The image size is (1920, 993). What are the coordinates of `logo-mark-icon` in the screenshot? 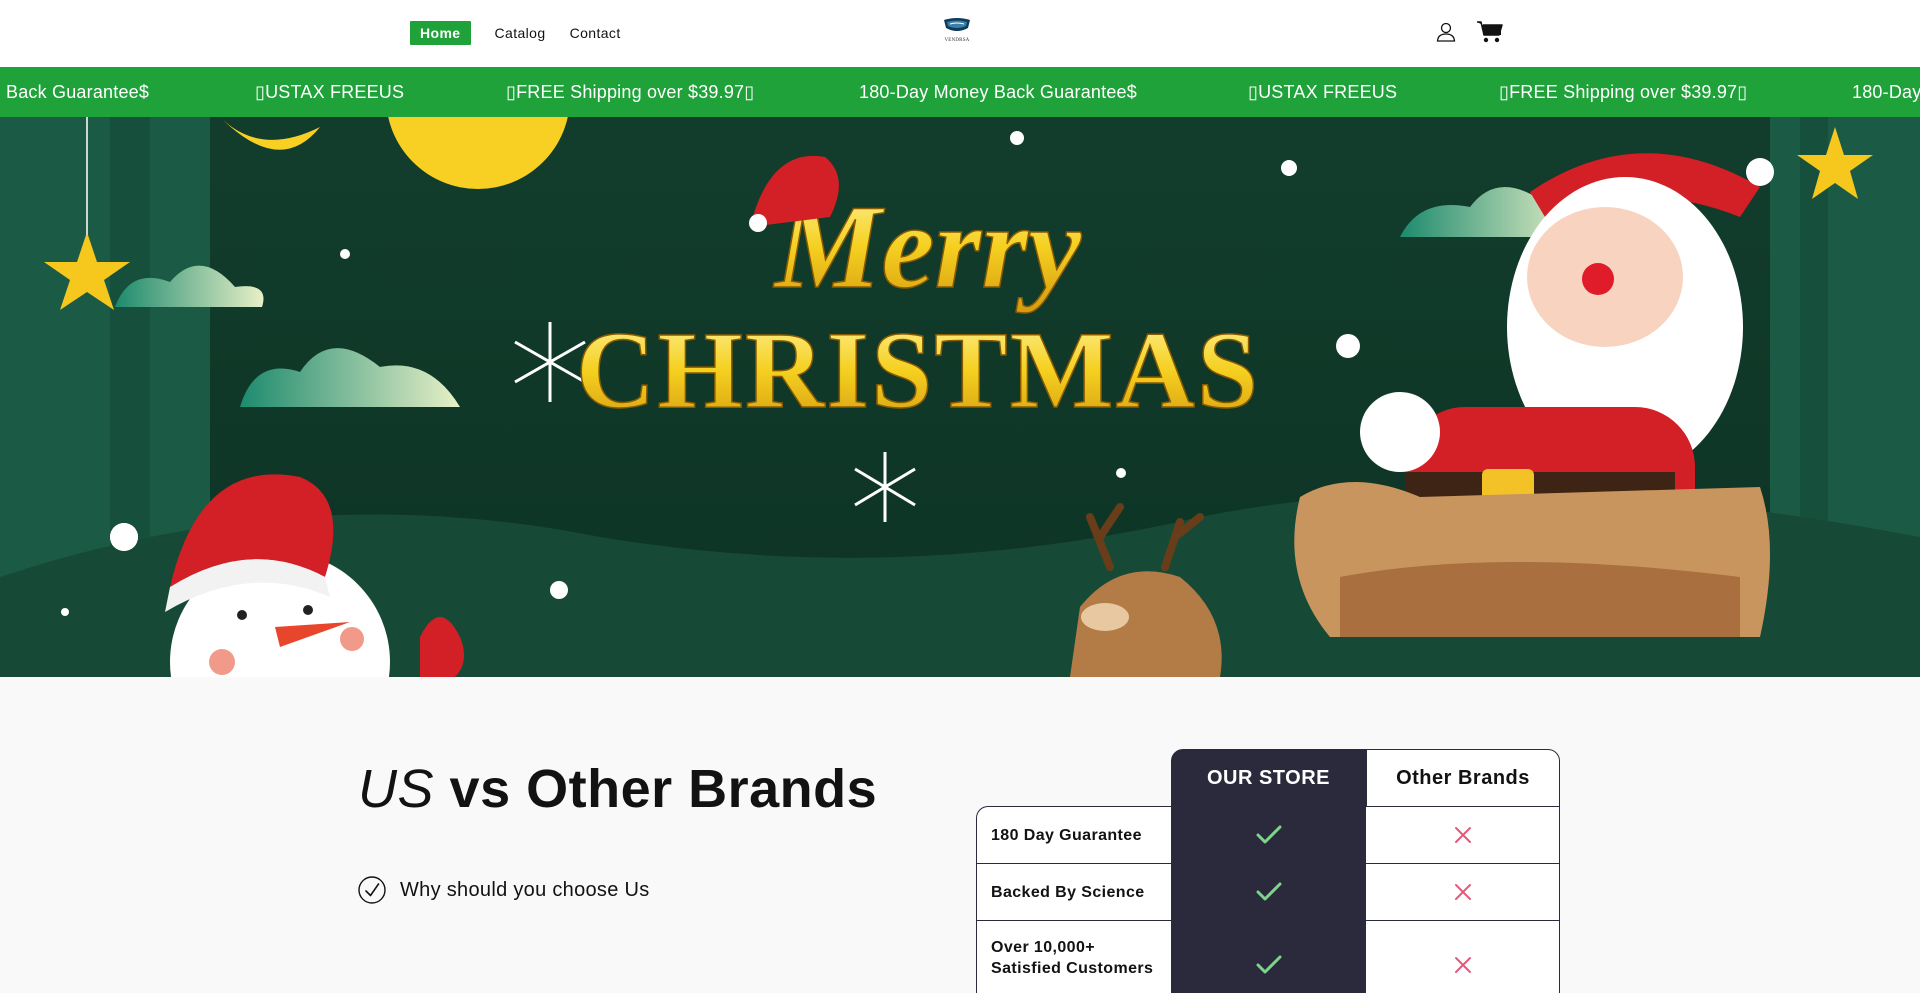 It's located at (957, 24).